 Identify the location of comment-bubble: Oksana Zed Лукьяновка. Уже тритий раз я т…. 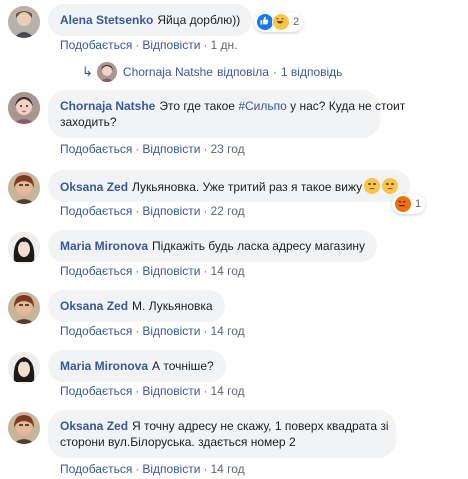
(229, 186).